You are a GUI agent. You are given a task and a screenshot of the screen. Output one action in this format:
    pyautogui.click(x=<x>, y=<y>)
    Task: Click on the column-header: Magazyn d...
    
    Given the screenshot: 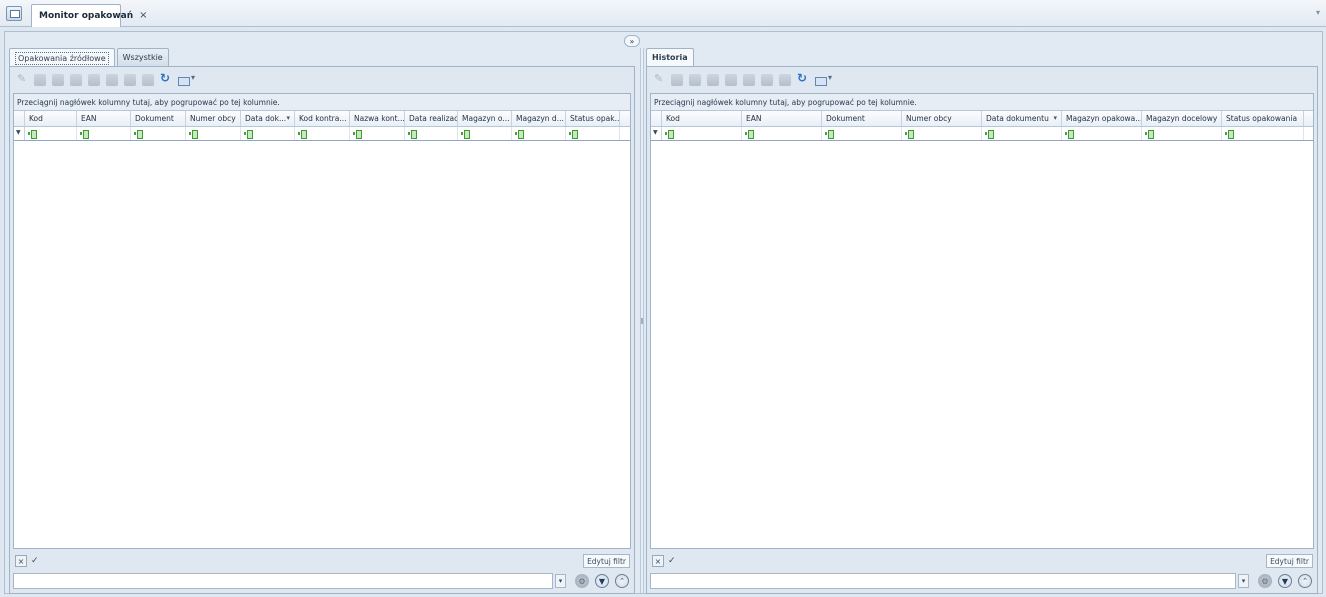 What is the action you would take?
    pyautogui.click(x=539, y=118)
    